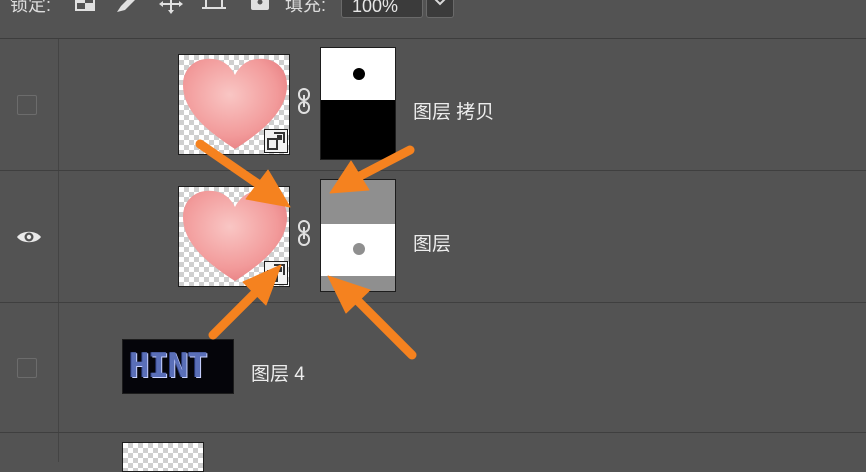 The image size is (866, 472). Describe the element at coordinates (440, 9) in the screenshot. I see `fill-dropdown-button` at that location.